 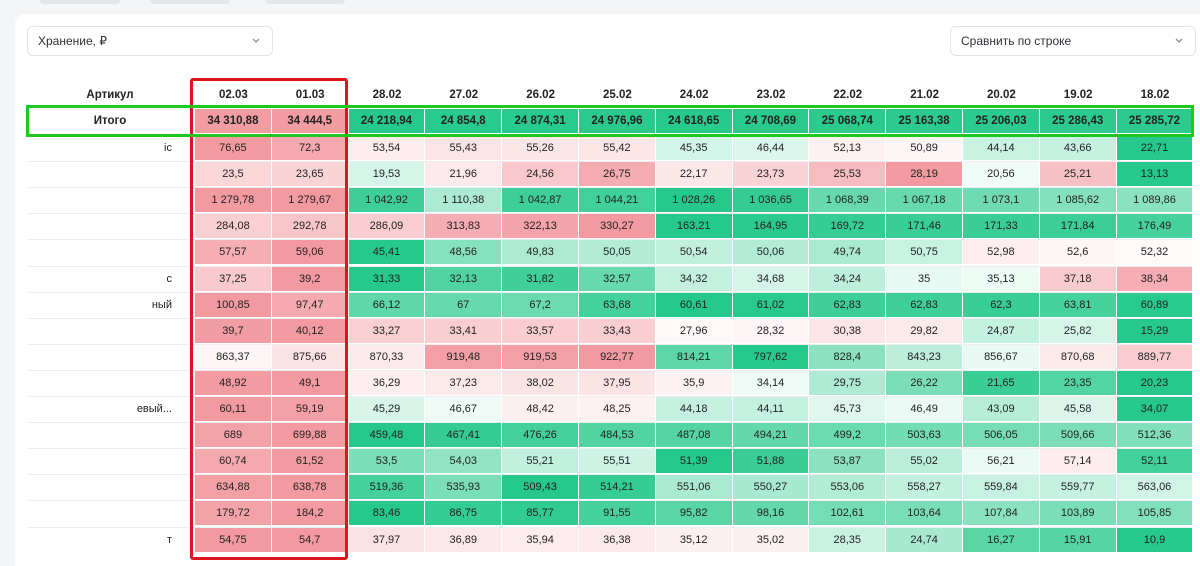 I want to click on table-cell: 22,71, so click(x=1154, y=148).